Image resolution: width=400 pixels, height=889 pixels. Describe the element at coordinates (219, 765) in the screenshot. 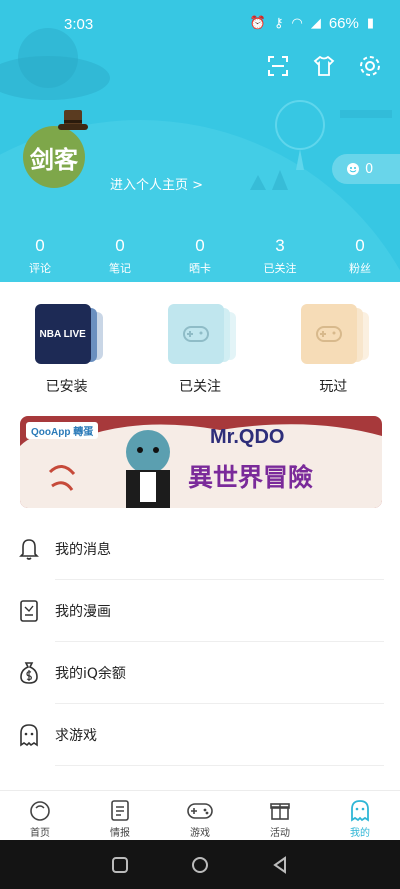

I see `divider` at that location.